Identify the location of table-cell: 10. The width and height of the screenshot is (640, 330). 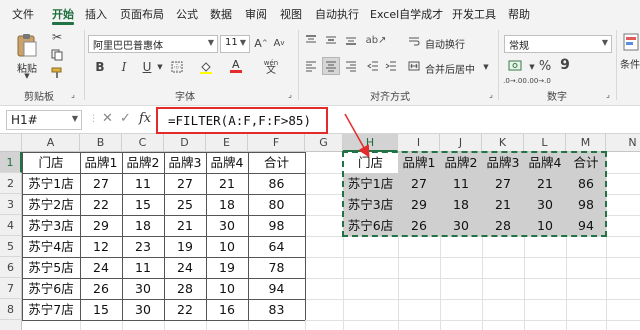
(227, 246).